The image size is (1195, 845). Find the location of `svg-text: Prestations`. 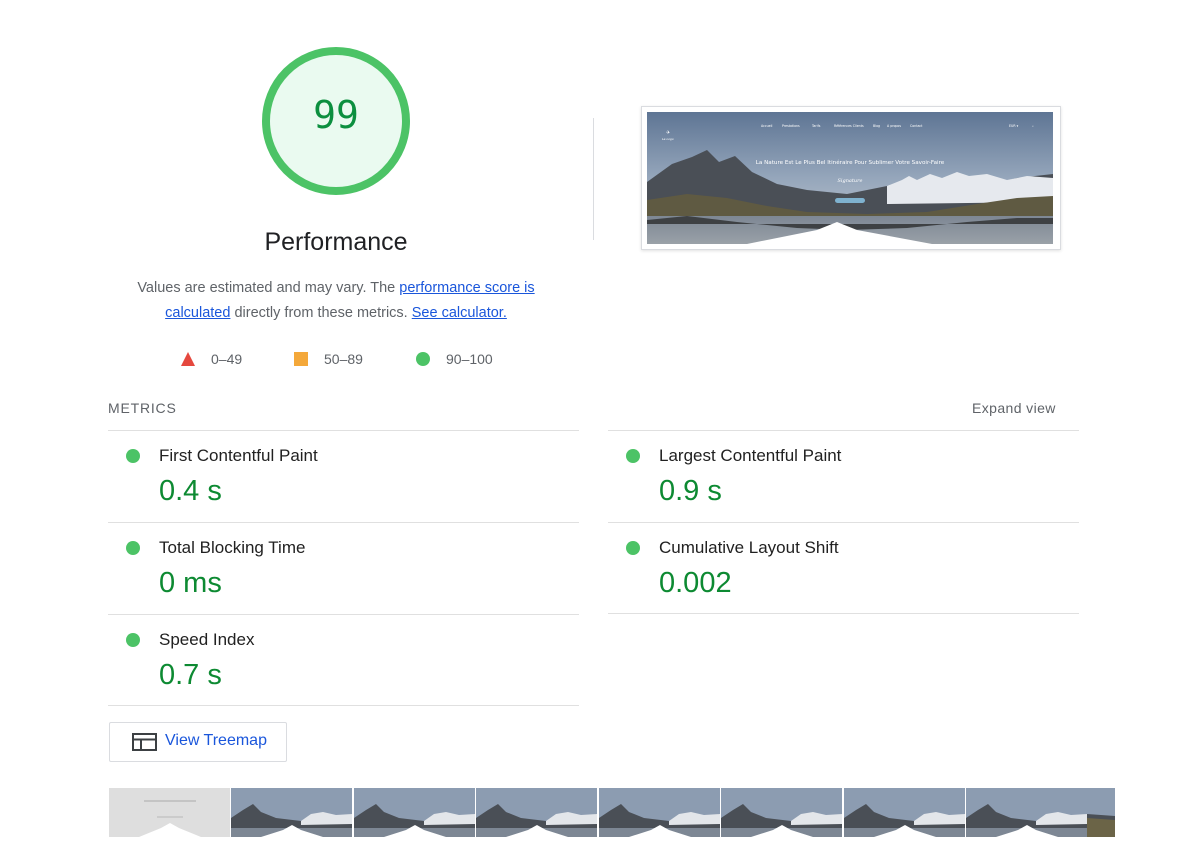

svg-text: Prestations is located at coordinates (791, 126).